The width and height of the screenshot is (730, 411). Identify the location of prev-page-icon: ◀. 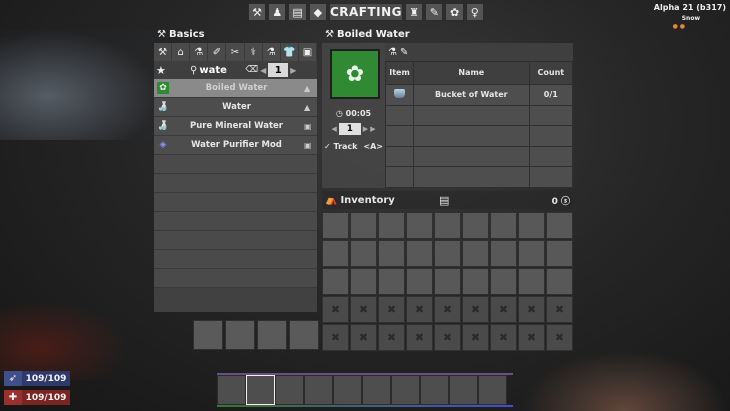
(263, 70).